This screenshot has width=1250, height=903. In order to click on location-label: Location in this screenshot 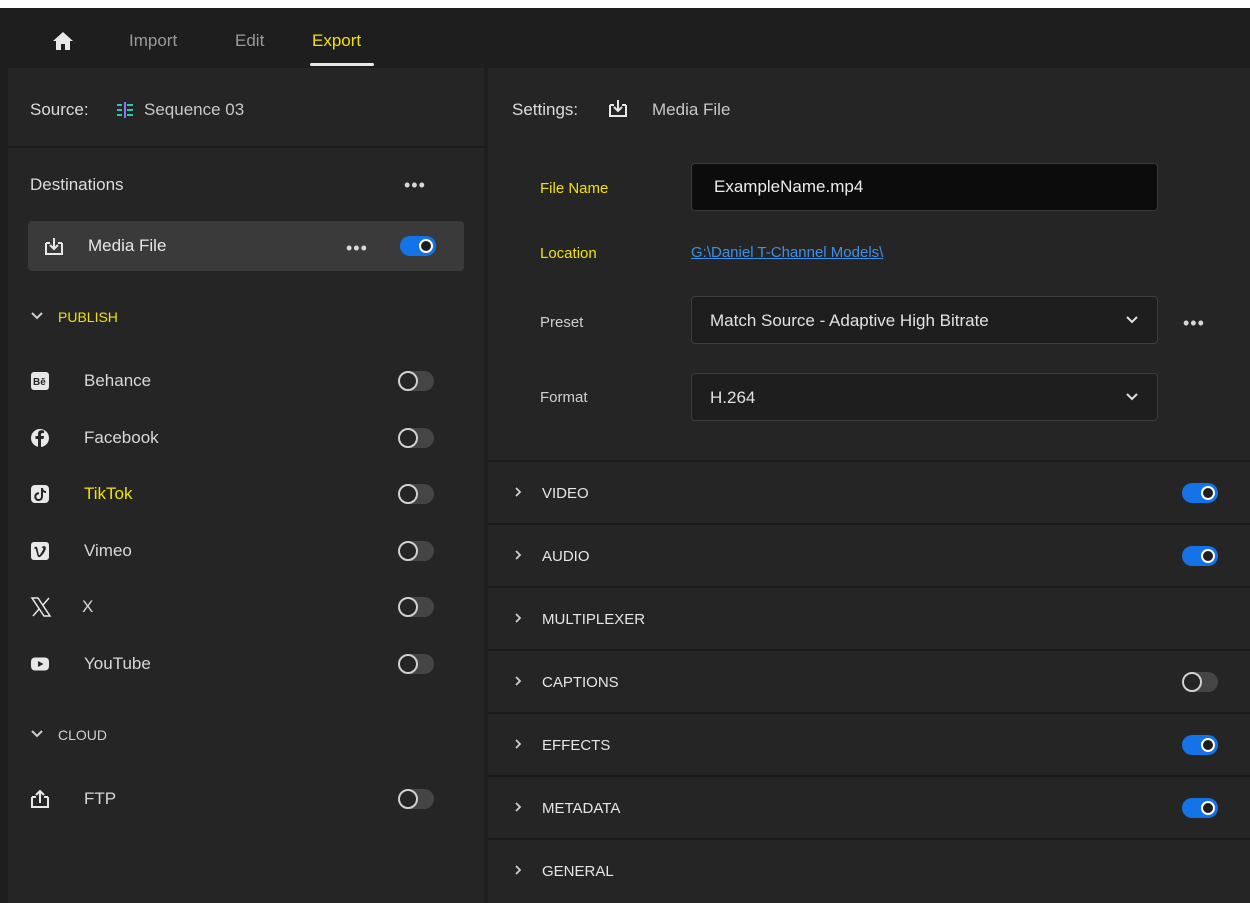, I will do `click(568, 253)`.